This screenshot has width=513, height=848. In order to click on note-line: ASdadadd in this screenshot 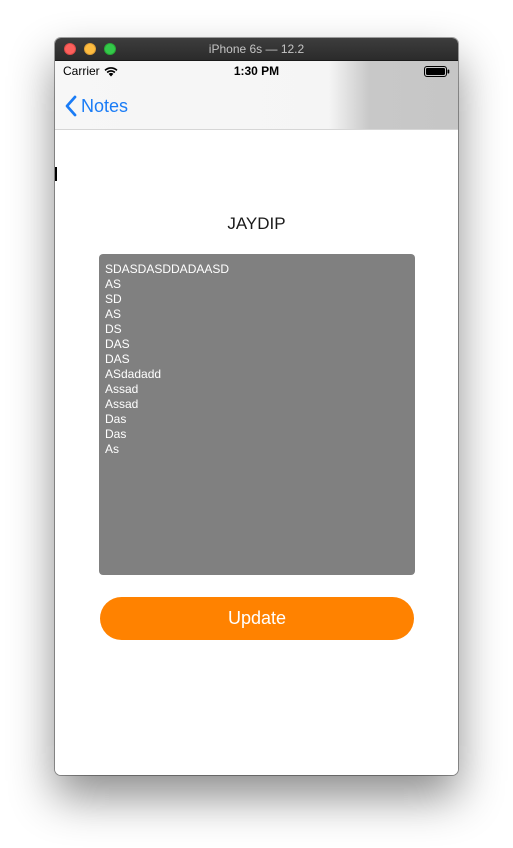, I will do `click(133, 374)`.